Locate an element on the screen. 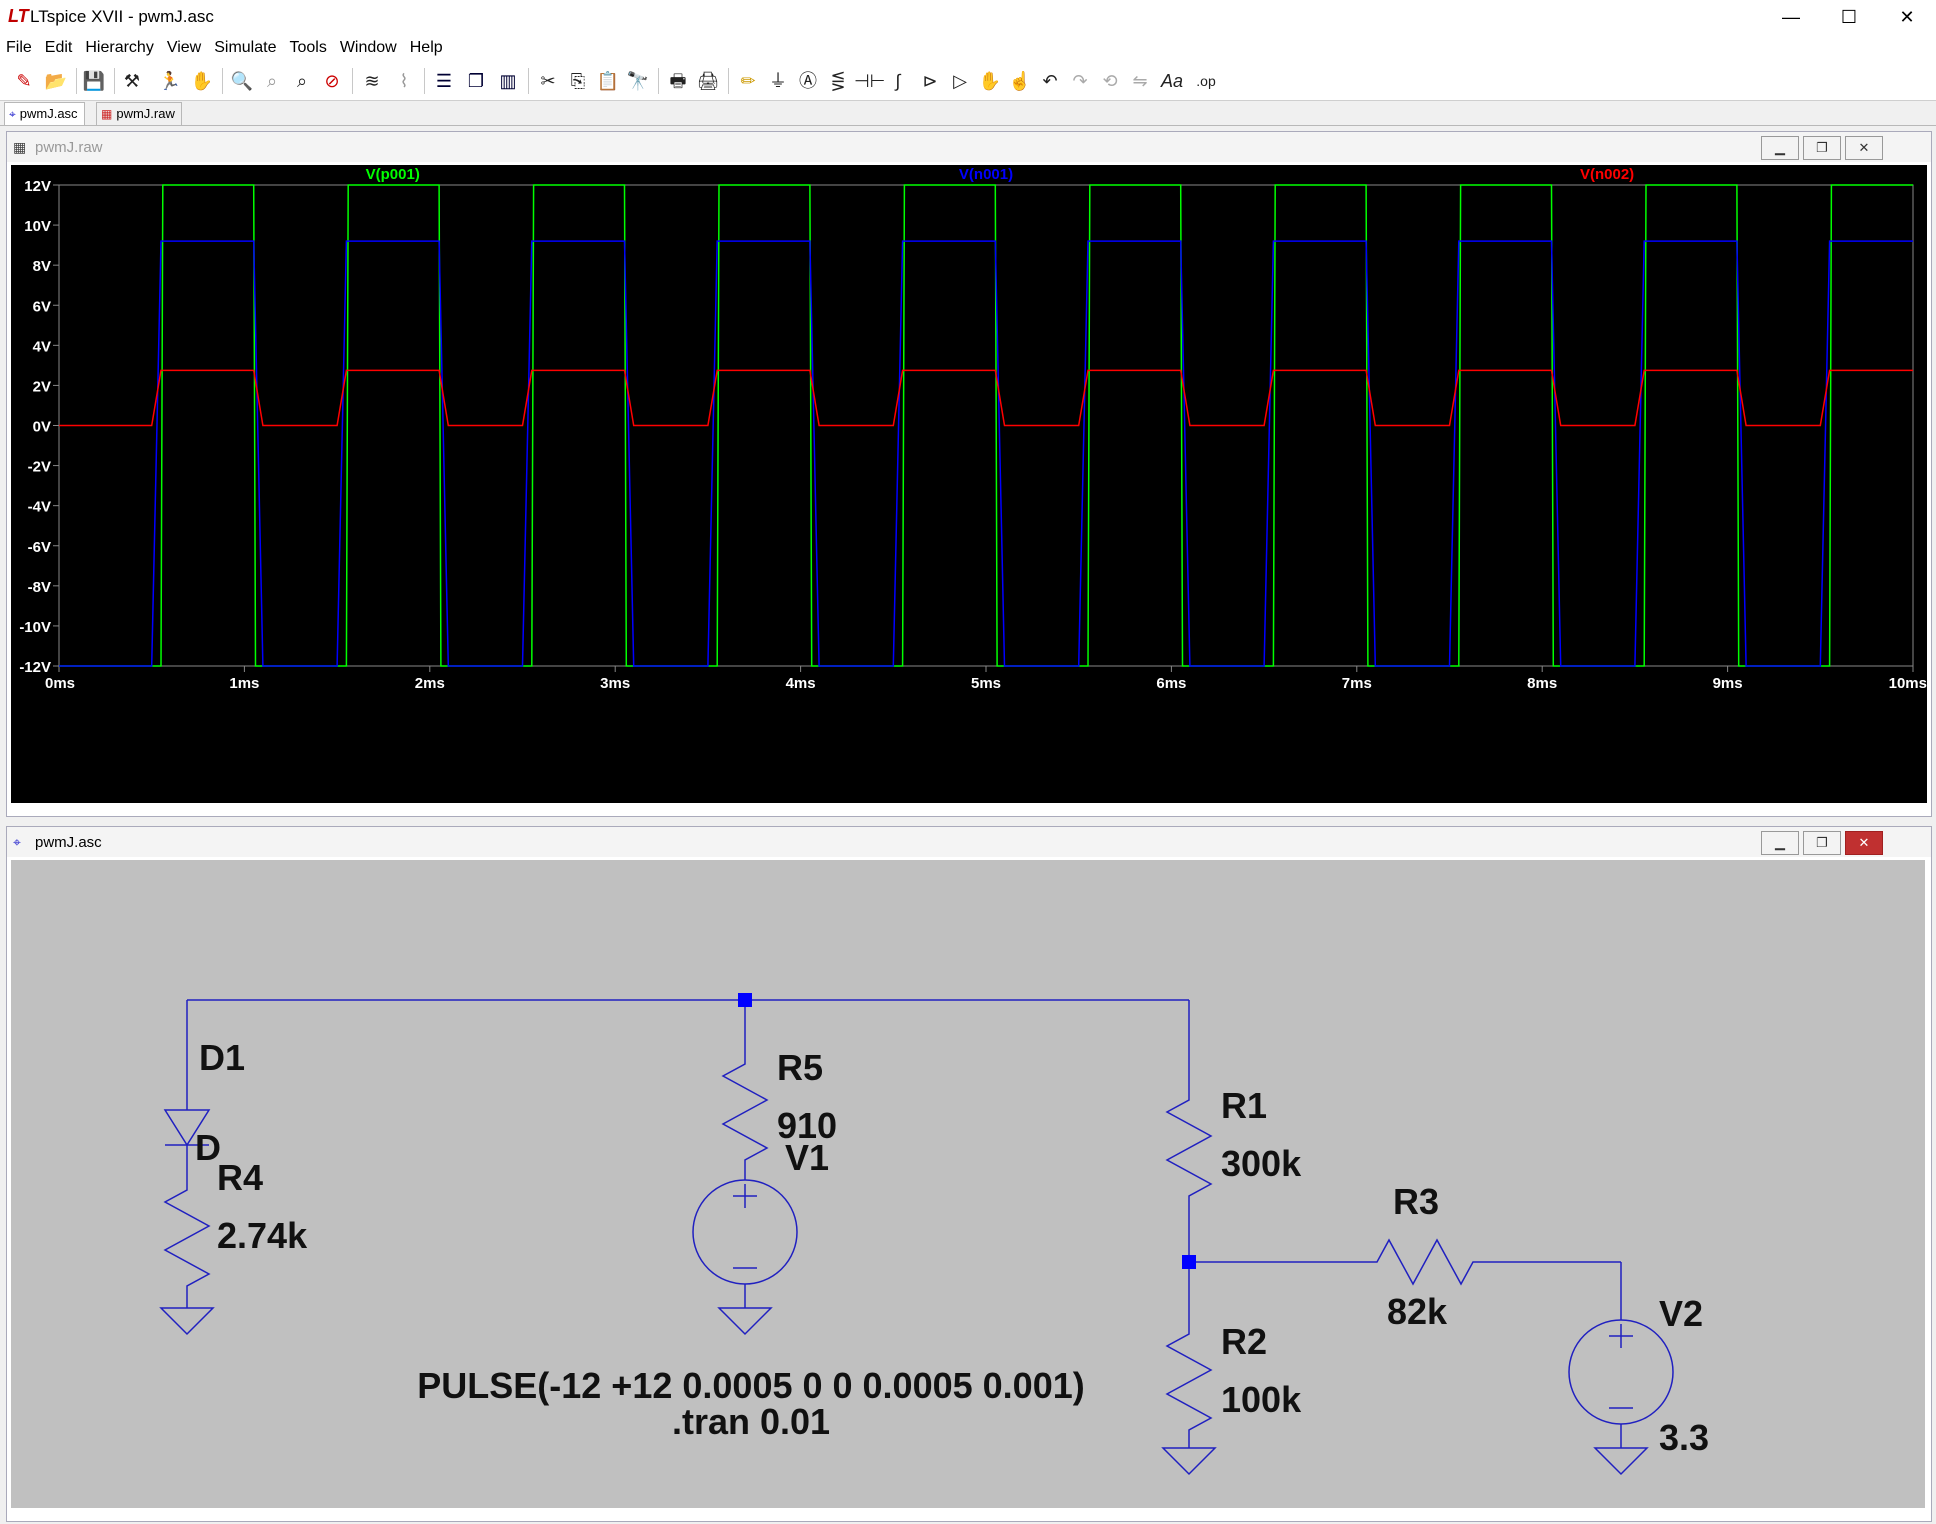 Image resolution: width=1936 pixels, height=1524 pixels. y-tick-label: 4V is located at coordinates (42, 346).